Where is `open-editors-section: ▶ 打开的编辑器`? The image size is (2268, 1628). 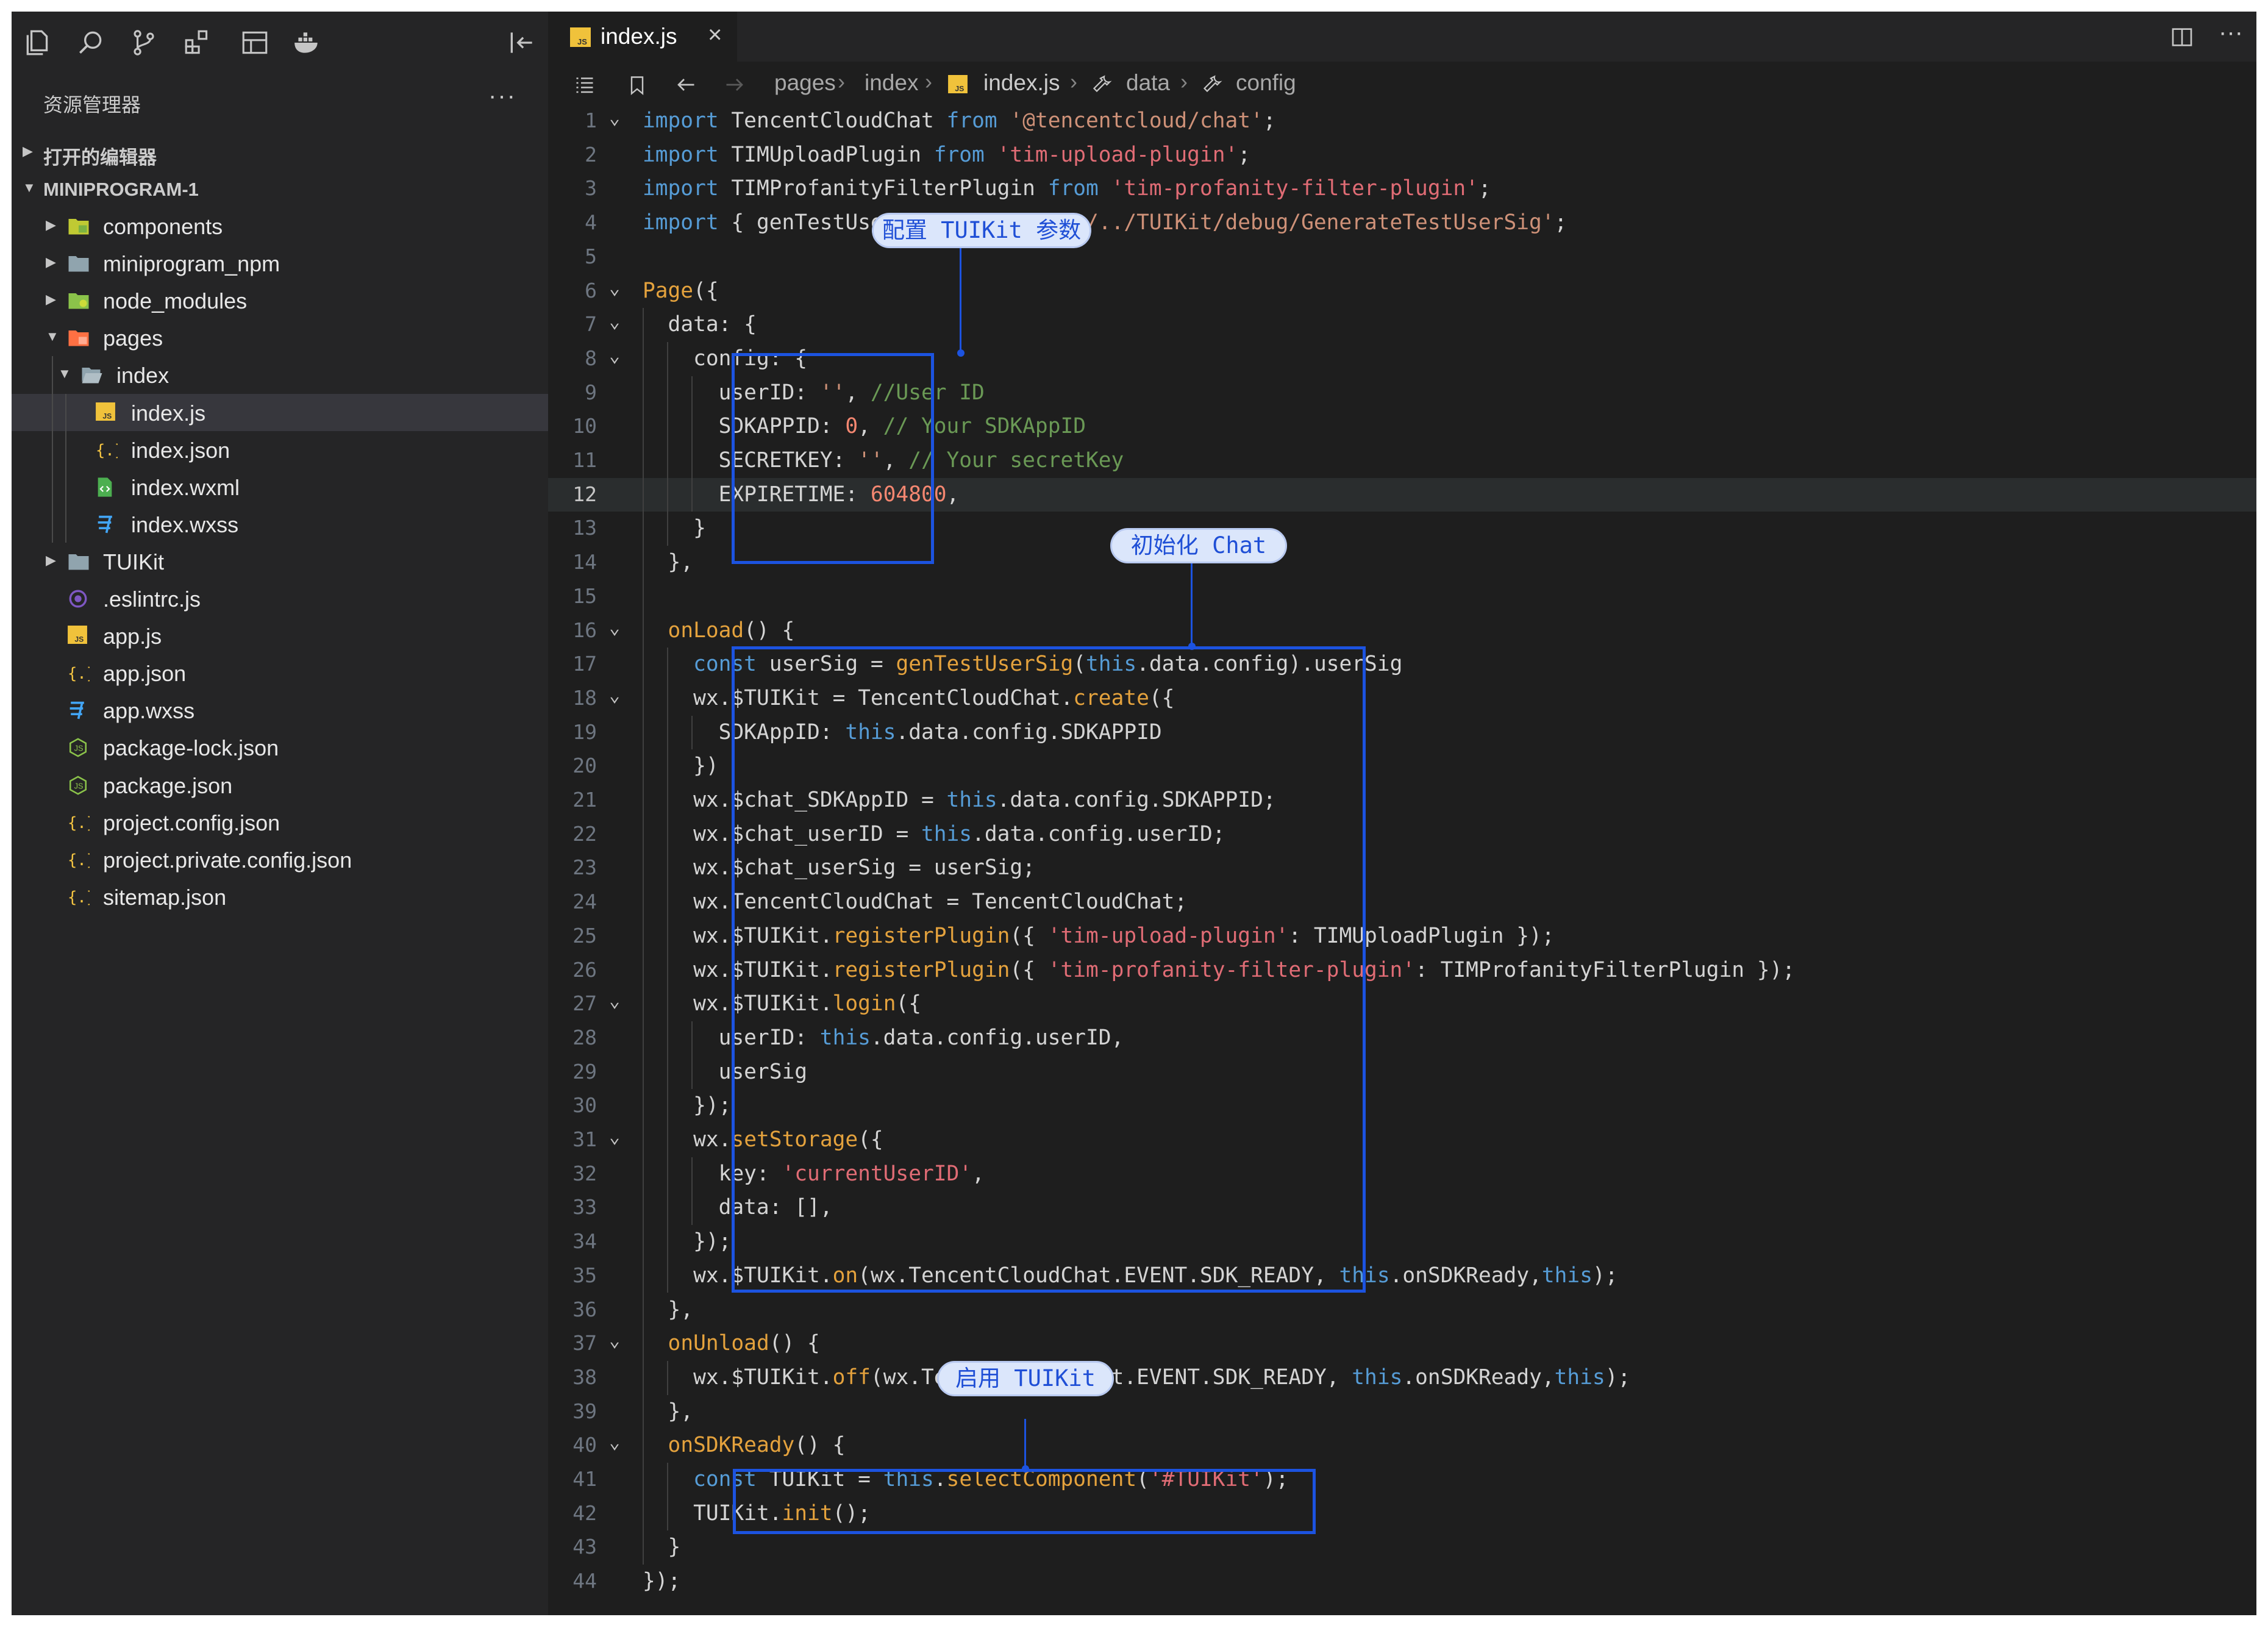 open-editors-section: ▶ 打开的编辑器 is located at coordinates (280, 152).